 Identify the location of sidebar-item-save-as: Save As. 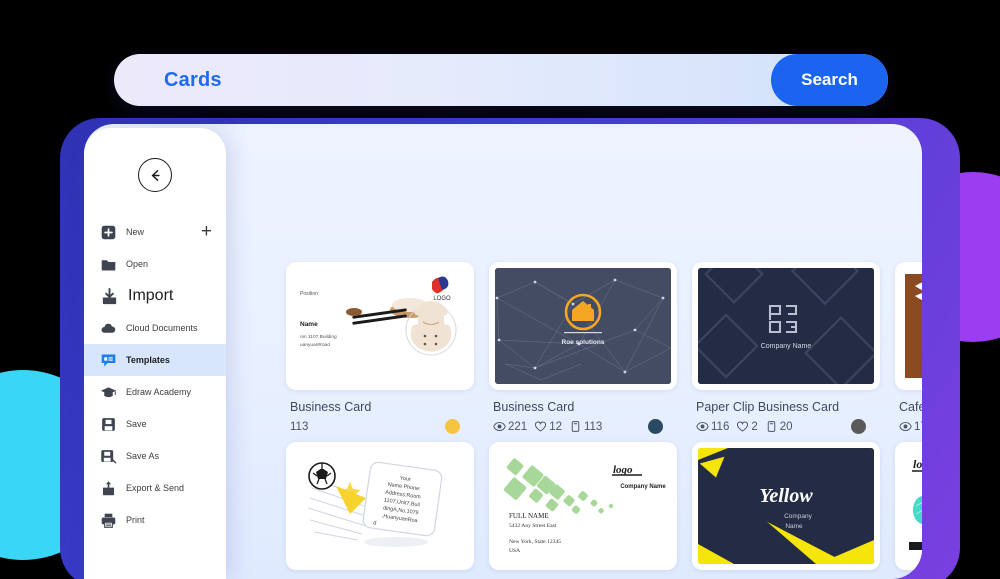
(155, 456).